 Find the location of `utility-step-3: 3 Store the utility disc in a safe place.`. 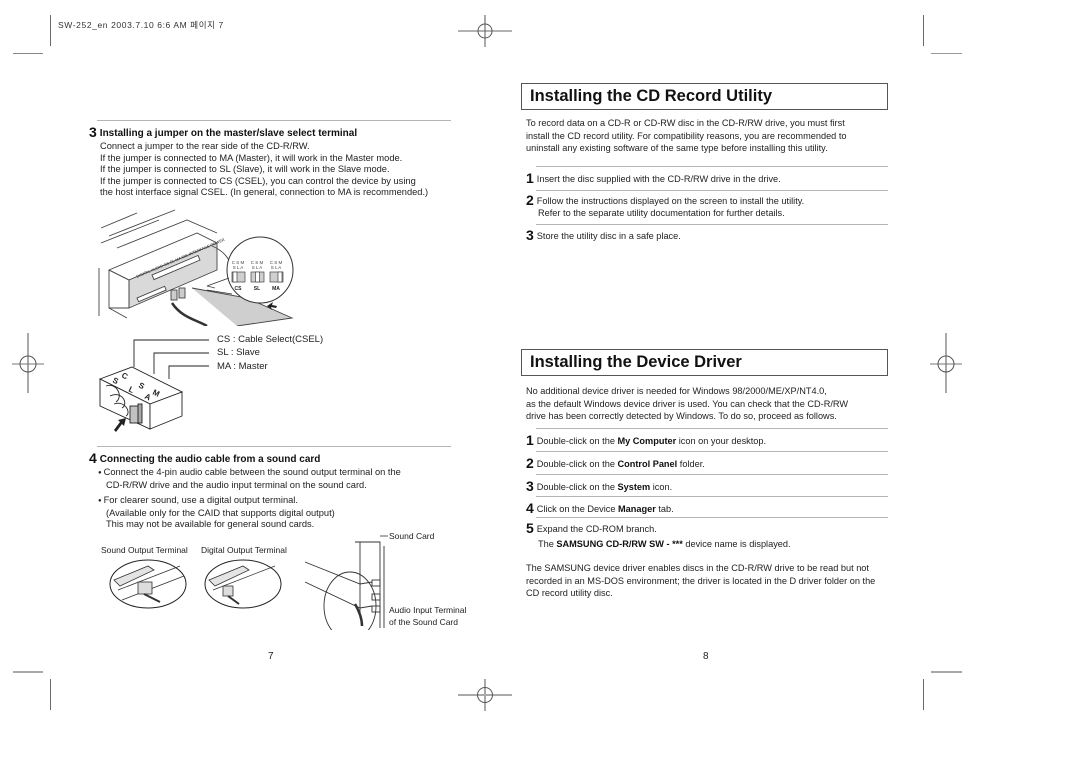

utility-step-3: 3 Store the utility disc in a safe place. is located at coordinates (603, 235).